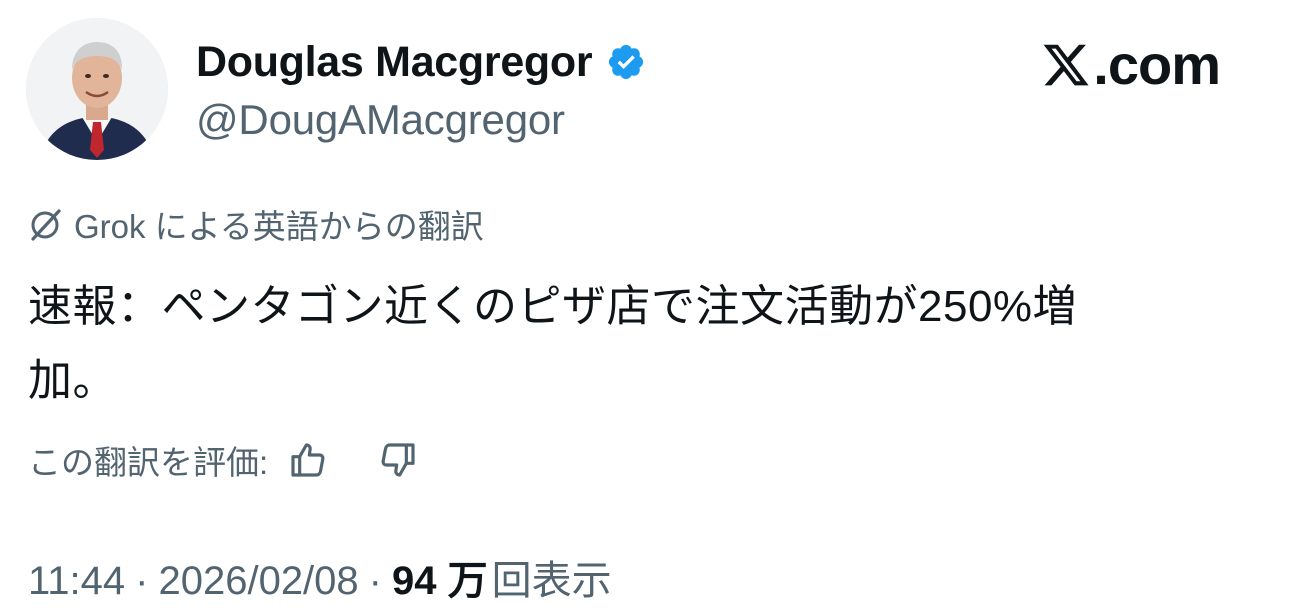  Describe the element at coordinates (394, 62) in the screenshot. I see `author-display-name: Douglas Macgregor` at that location.